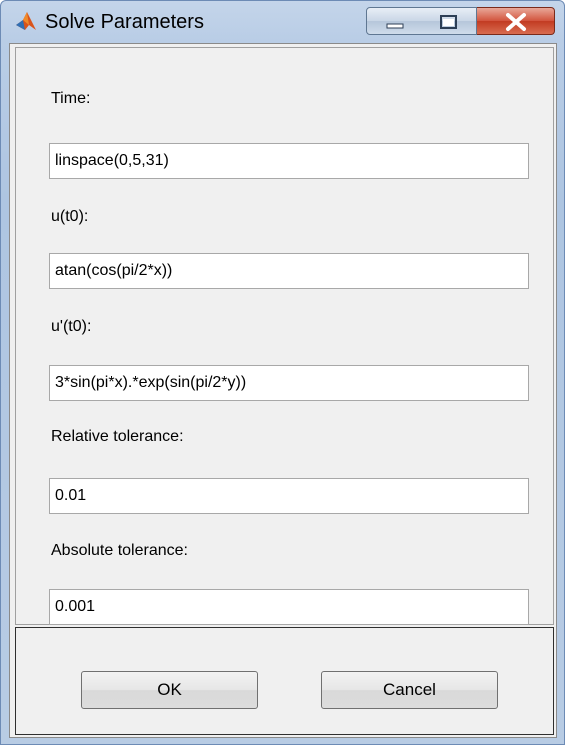 The height and width of the screenshot is (747, 567). I want to click on close-icon, so click(516, 22).